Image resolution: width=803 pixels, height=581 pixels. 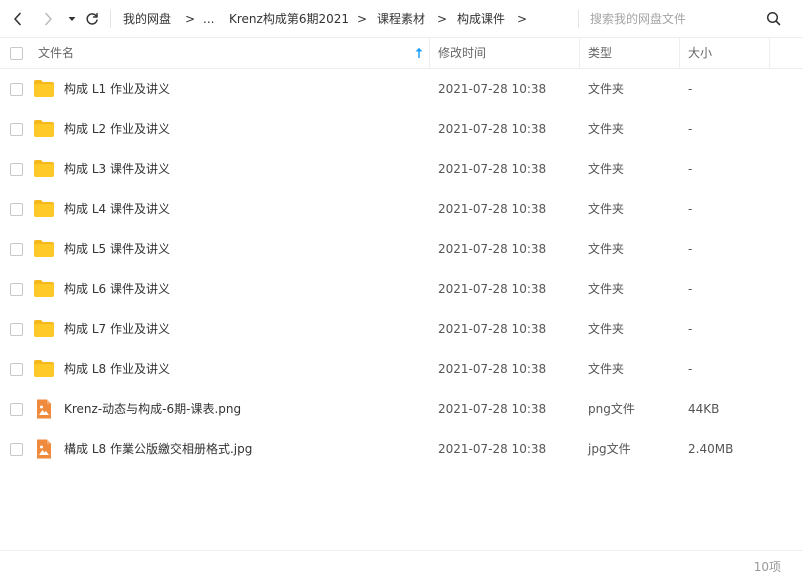 I want to click on search-button, so click(x=774, y=19).